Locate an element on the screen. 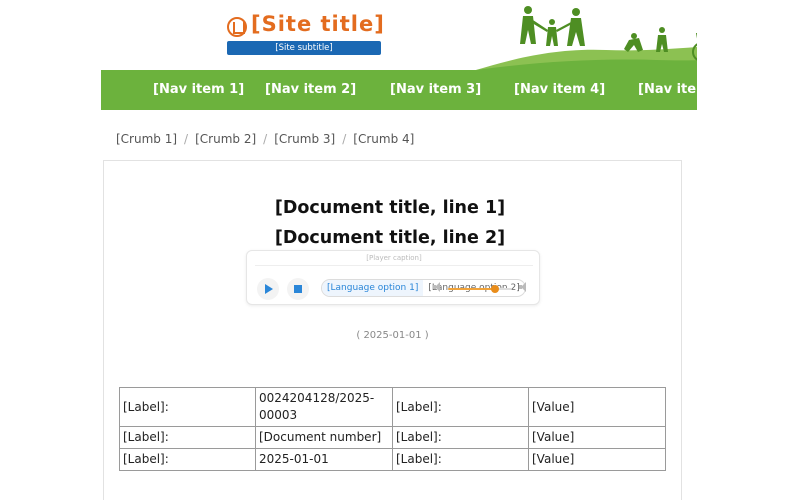 The height and width of the screenshot is (500, 800). meta-value-issuer: [Value] is located at coordinates (597, 407).